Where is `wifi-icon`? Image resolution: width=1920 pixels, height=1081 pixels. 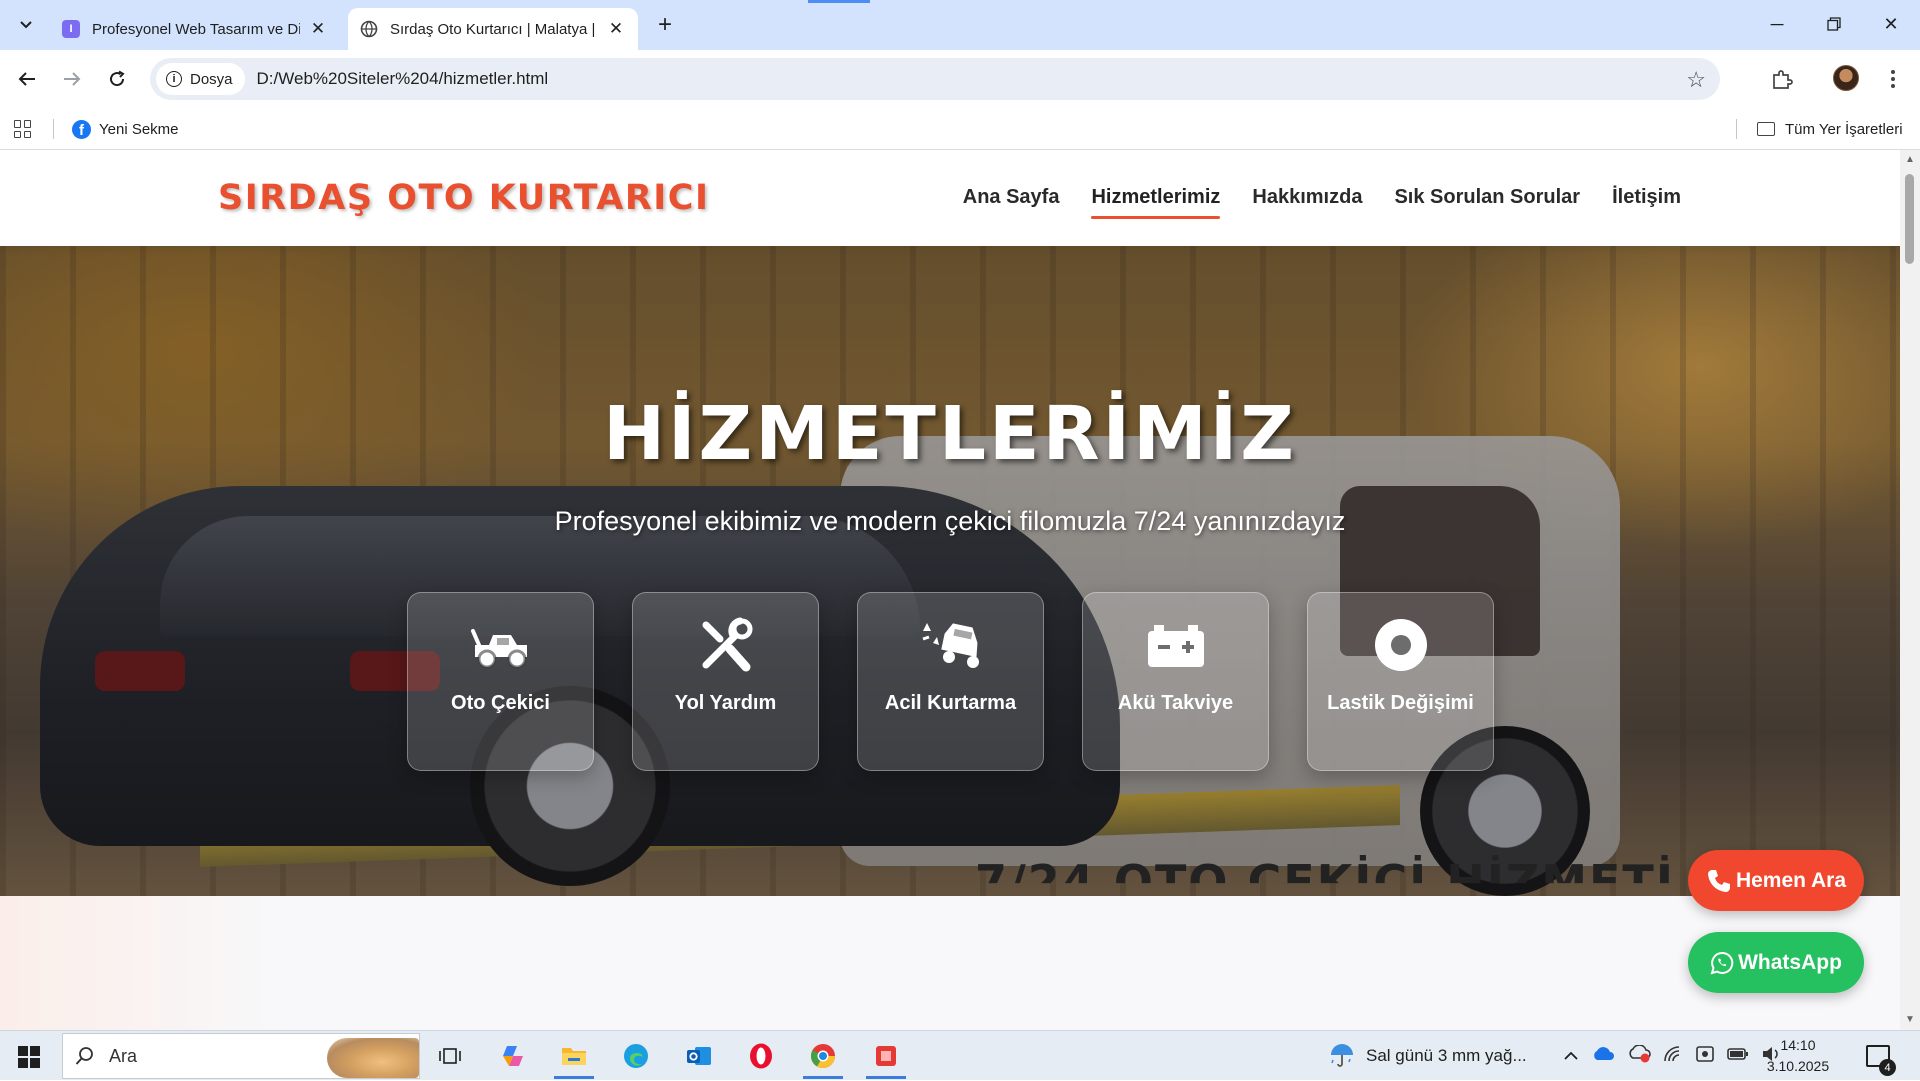 wifi-icon is located at coordinates (1673, 1056).